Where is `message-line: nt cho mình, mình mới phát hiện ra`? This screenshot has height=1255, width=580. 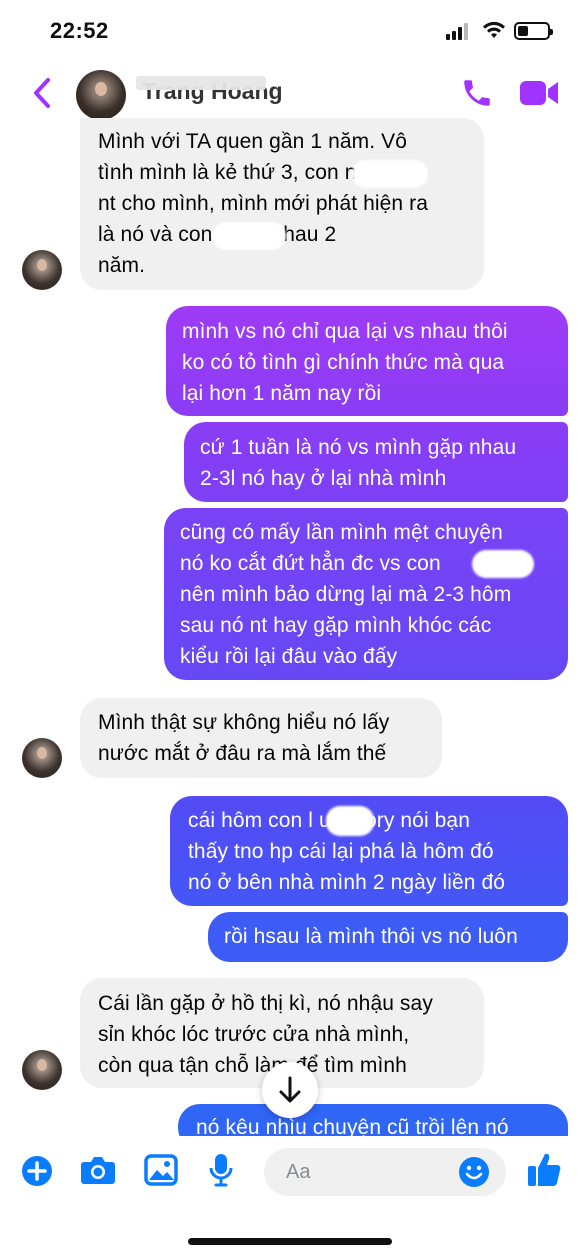
message-line: nt cho mình, mình mới phát hiện ra is located at coordinates (263, 203).